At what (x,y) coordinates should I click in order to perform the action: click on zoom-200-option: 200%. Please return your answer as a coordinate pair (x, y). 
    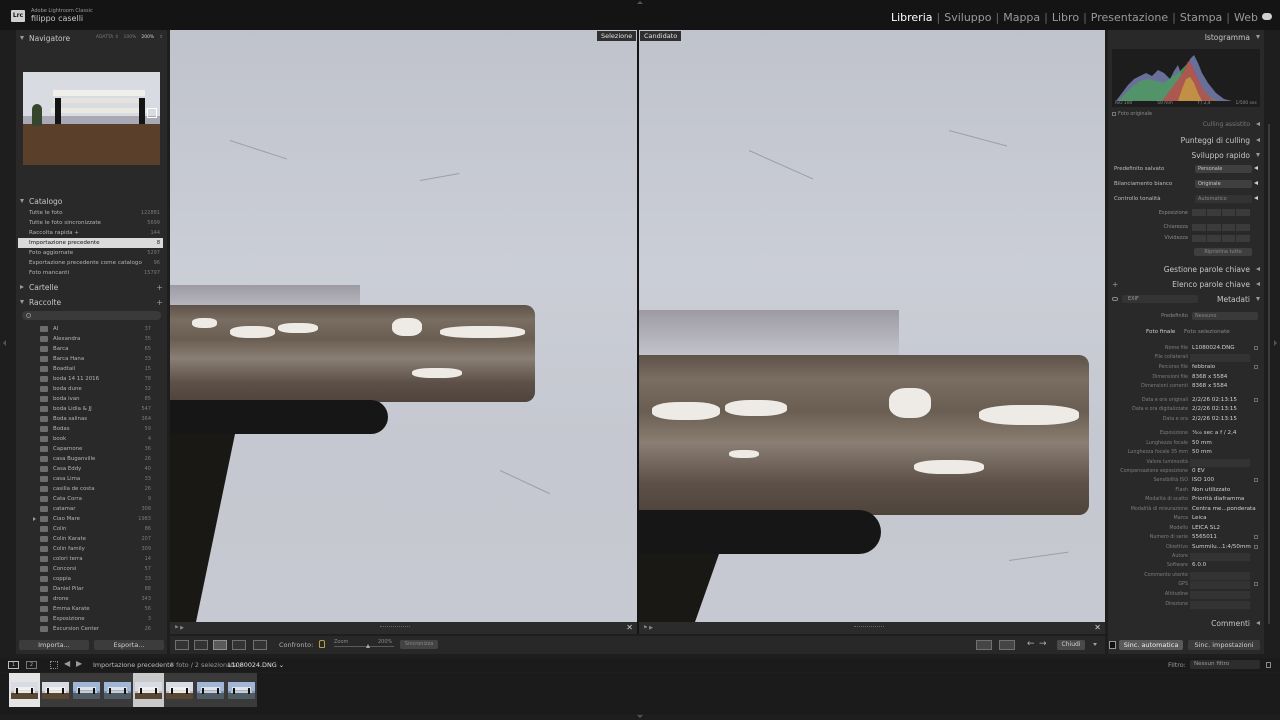
    Looking at the image, I should click on (147, 37).